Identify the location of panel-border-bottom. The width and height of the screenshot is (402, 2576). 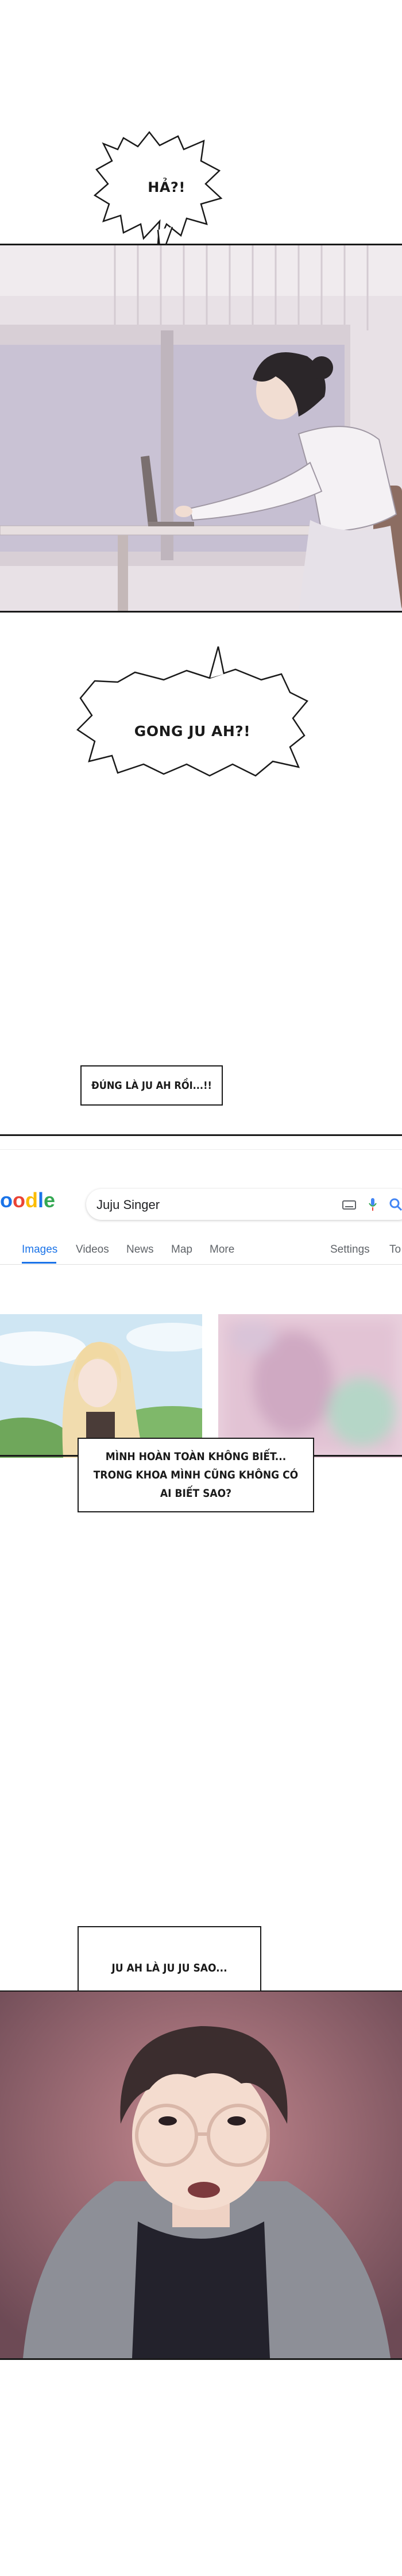
(201, 612).